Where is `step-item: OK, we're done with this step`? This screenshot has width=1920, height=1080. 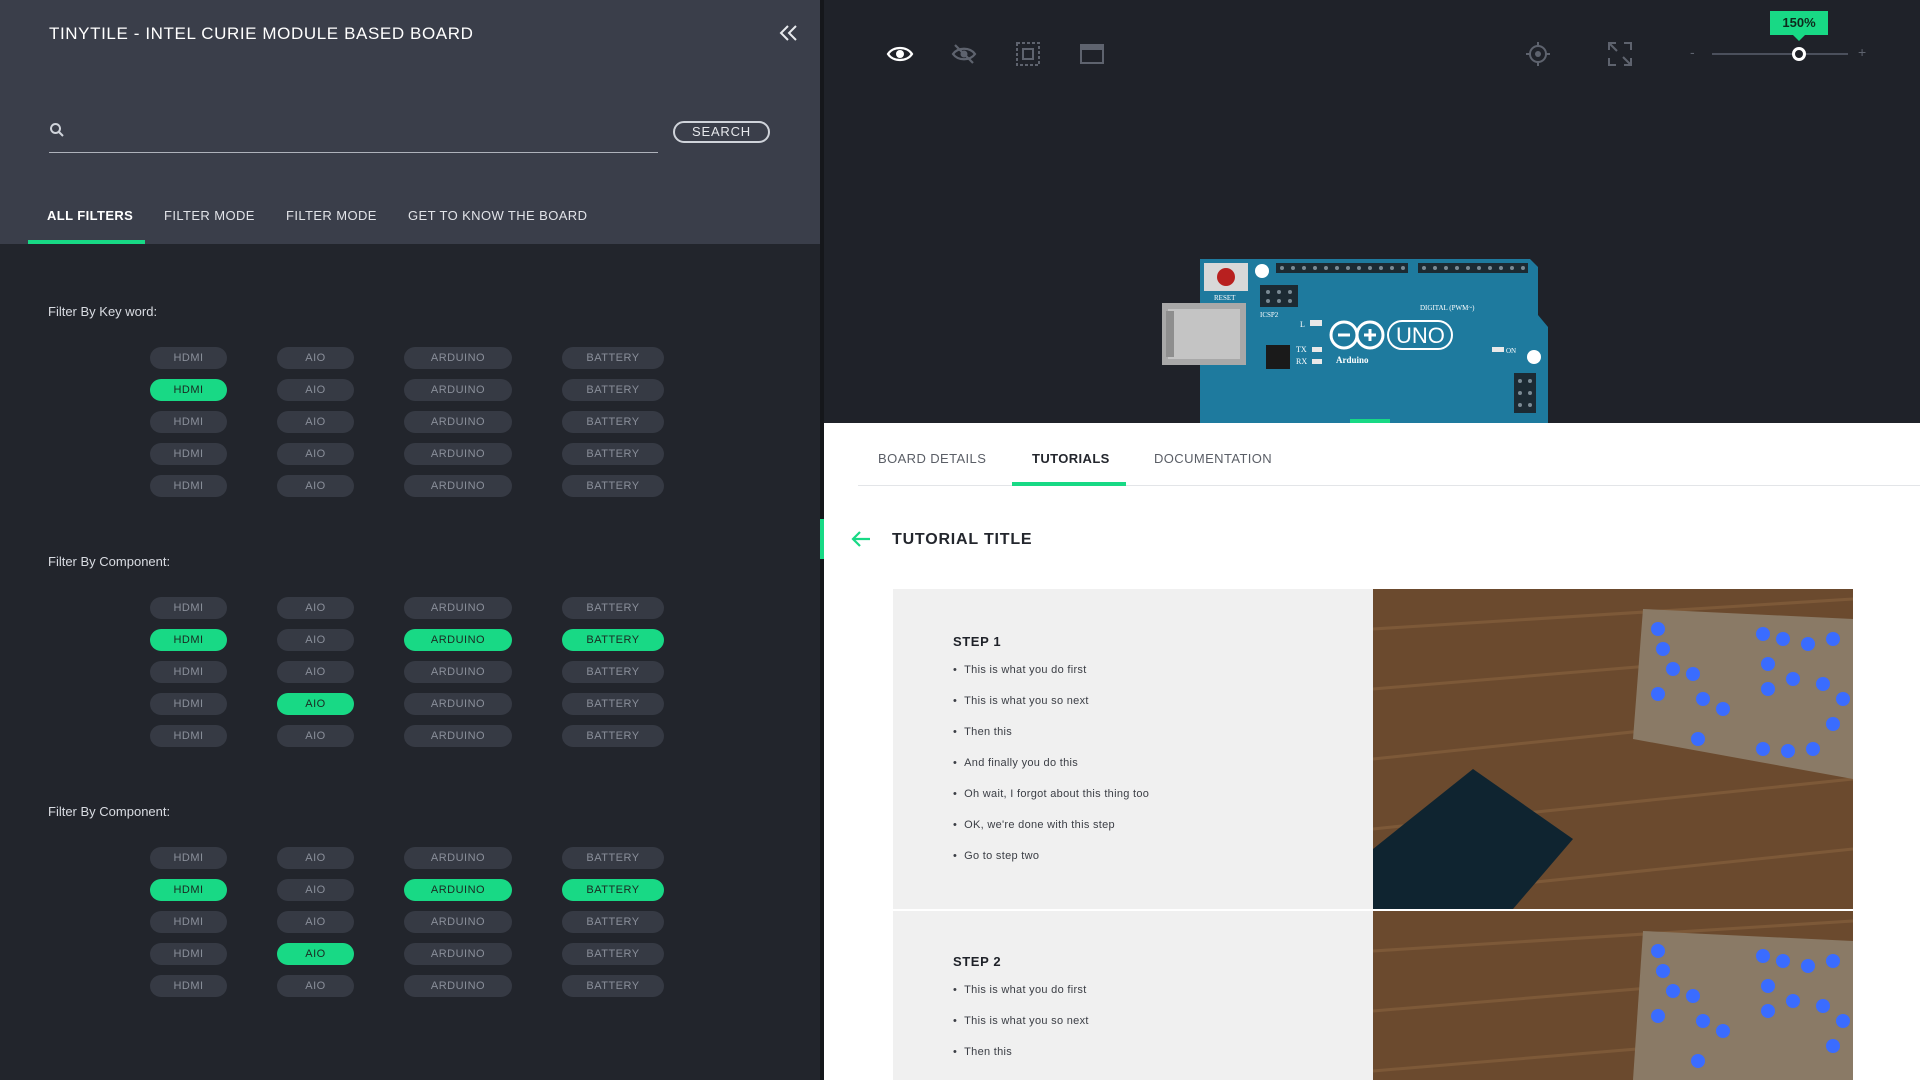 step-item: OK, we're done with this step is located at coordinates (1034, 825).